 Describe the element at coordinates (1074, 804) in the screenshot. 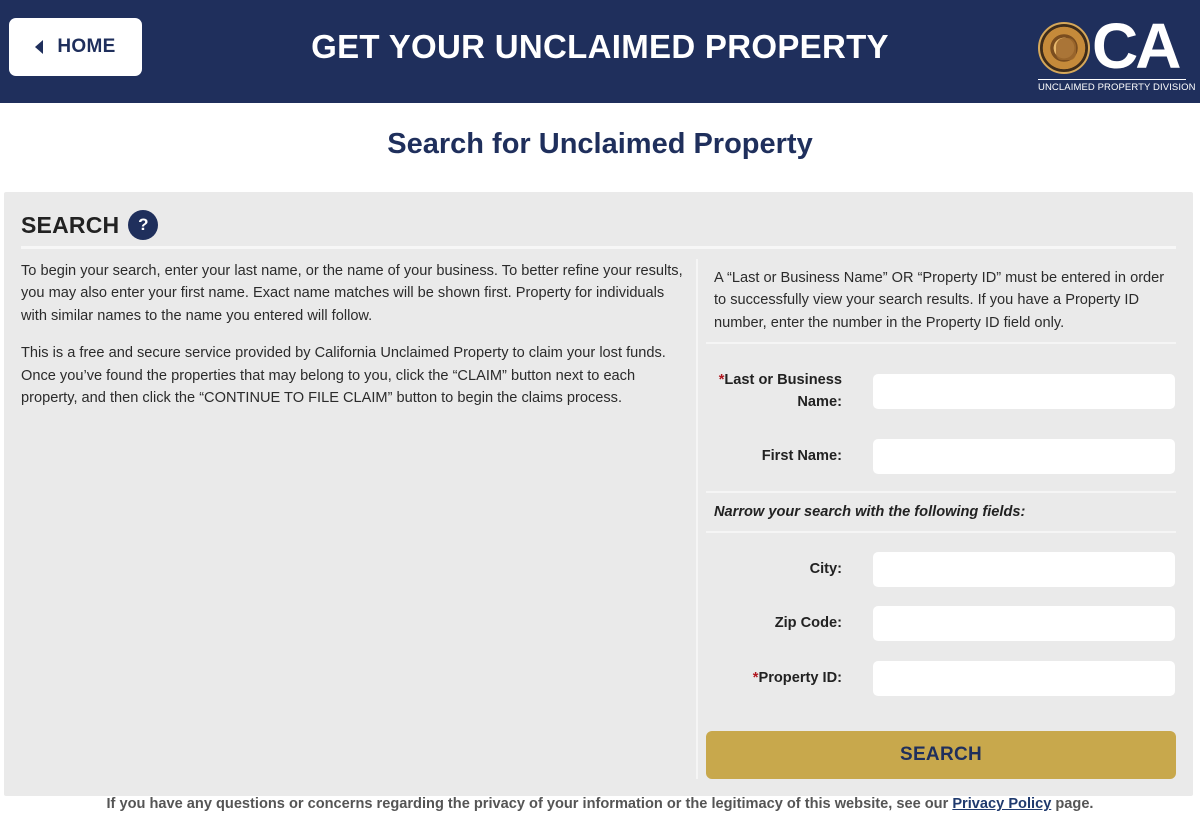

I see `footer-text-end: page.` at that location.